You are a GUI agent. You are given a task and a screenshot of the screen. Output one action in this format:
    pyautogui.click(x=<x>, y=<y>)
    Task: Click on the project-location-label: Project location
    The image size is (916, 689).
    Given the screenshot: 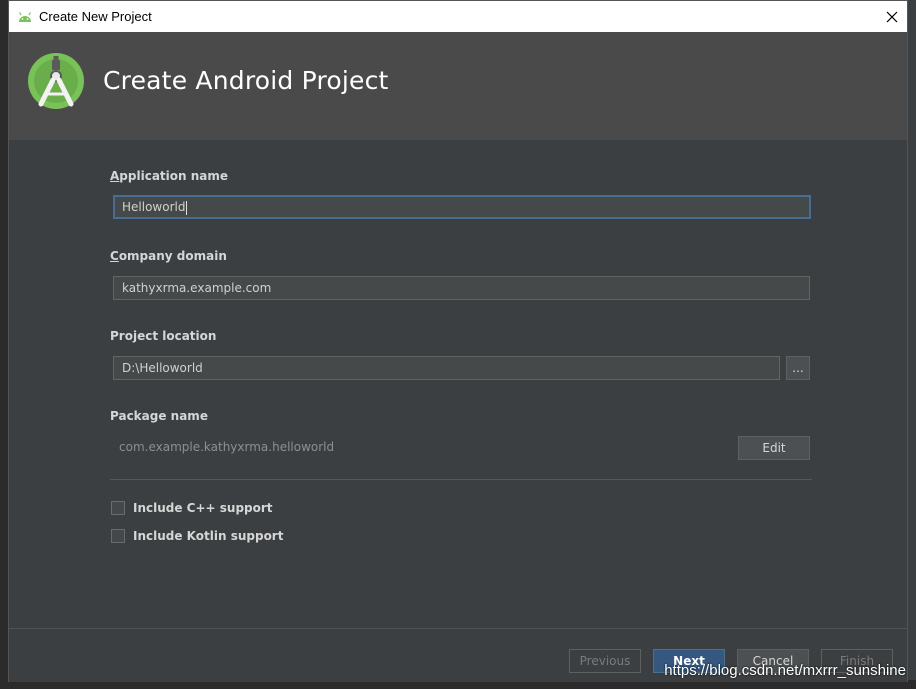 What is the action you would take?
    pyautogui.click(x=163, y=336)
    